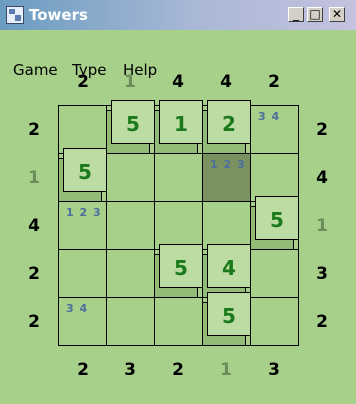 The width and height of the screenshot is (356, 404). I want to click on window-title: Towers, so click(58, 15).